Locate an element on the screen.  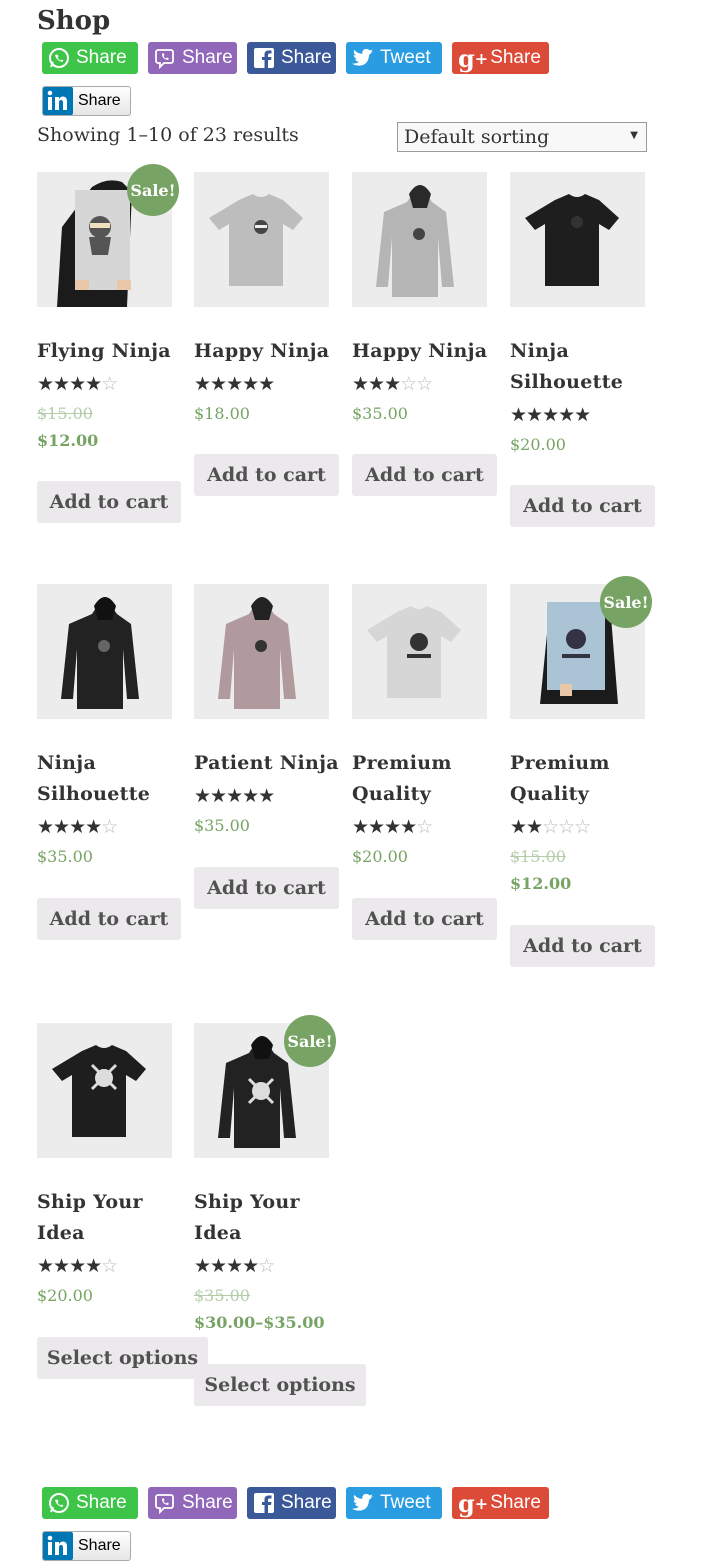
product-title: Flying Ninja is located at coordinates (112, 351).